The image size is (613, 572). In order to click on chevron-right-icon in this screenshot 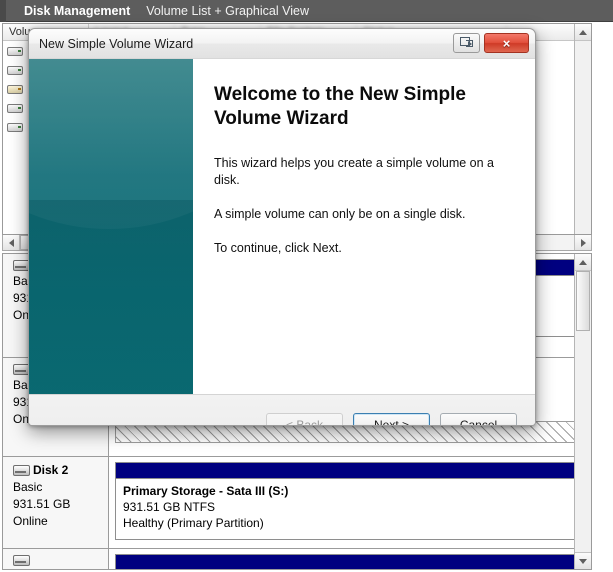, I will do `click(583, 242)`.